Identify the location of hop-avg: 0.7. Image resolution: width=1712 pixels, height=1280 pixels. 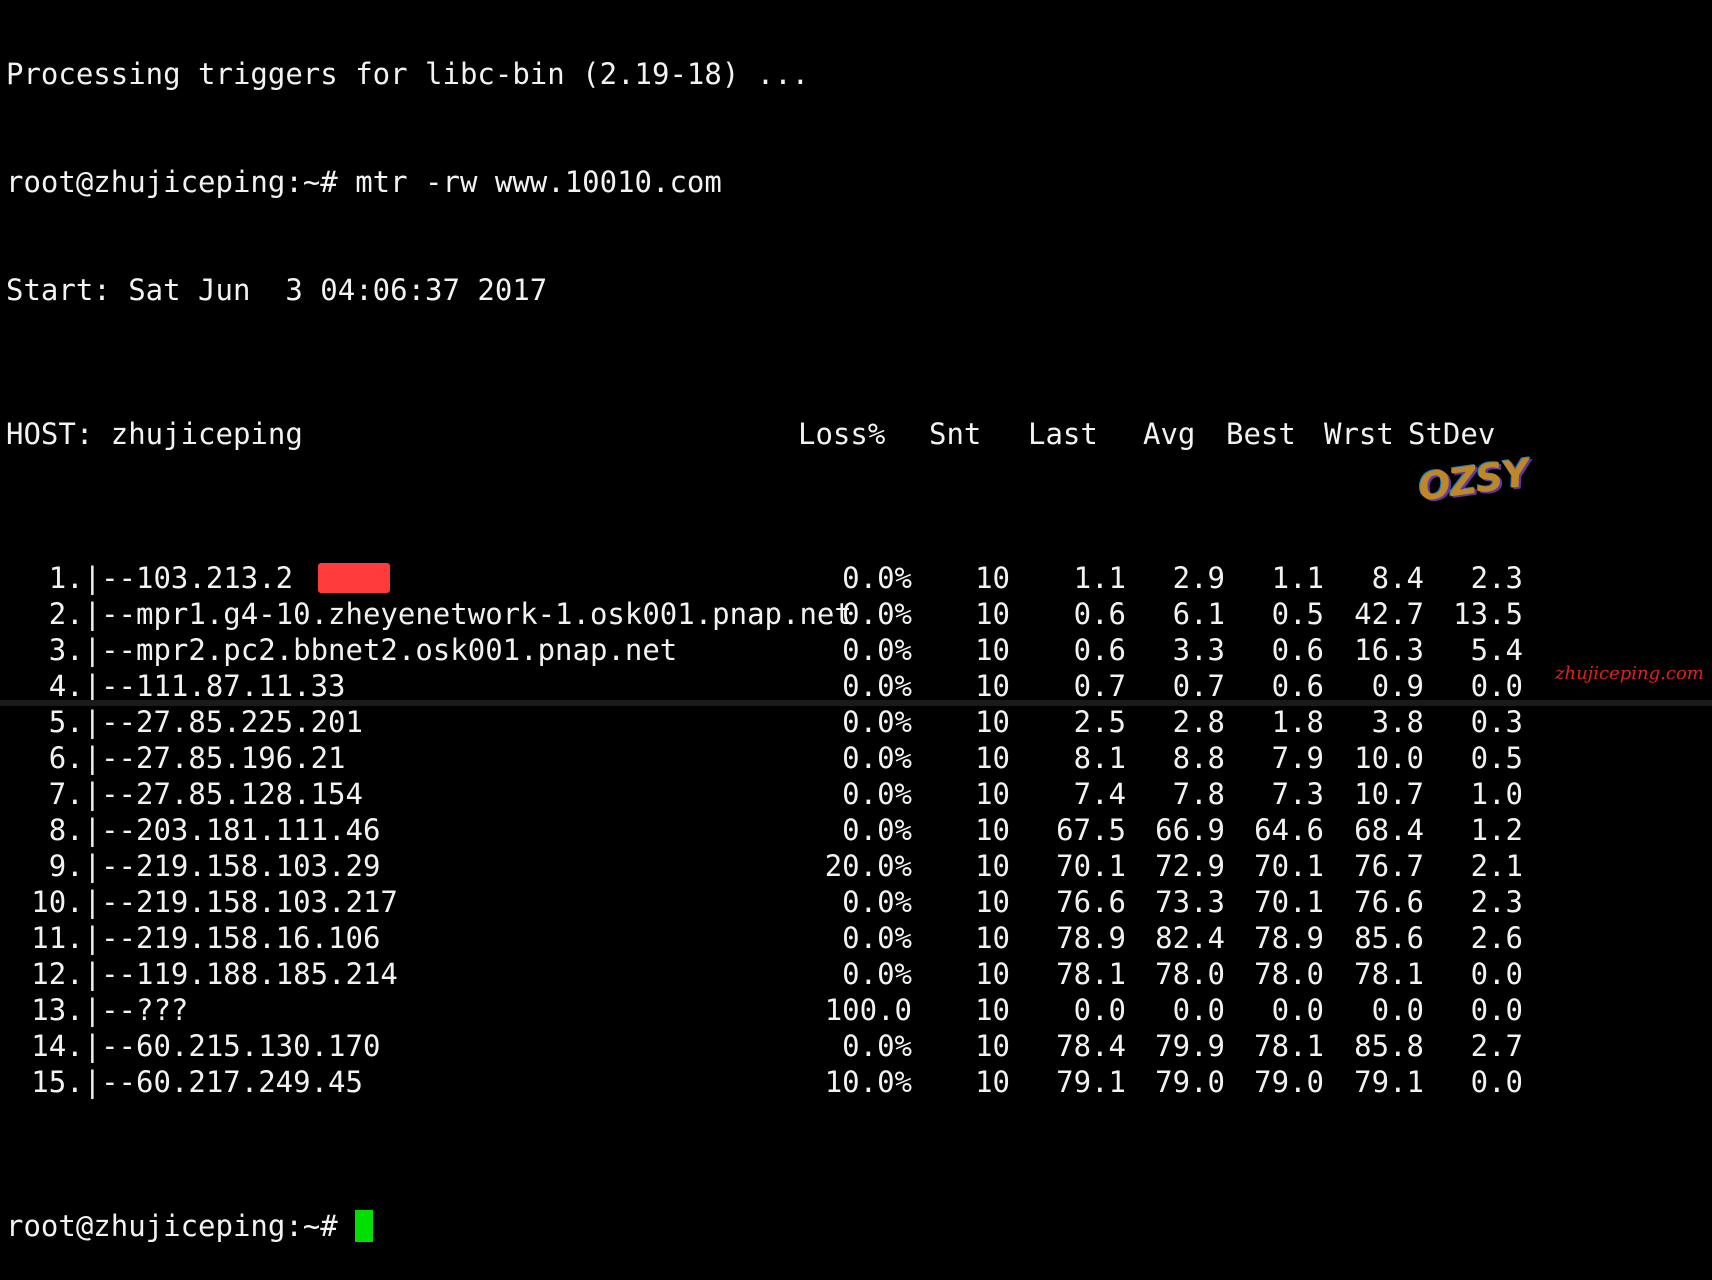
(1198, 686).